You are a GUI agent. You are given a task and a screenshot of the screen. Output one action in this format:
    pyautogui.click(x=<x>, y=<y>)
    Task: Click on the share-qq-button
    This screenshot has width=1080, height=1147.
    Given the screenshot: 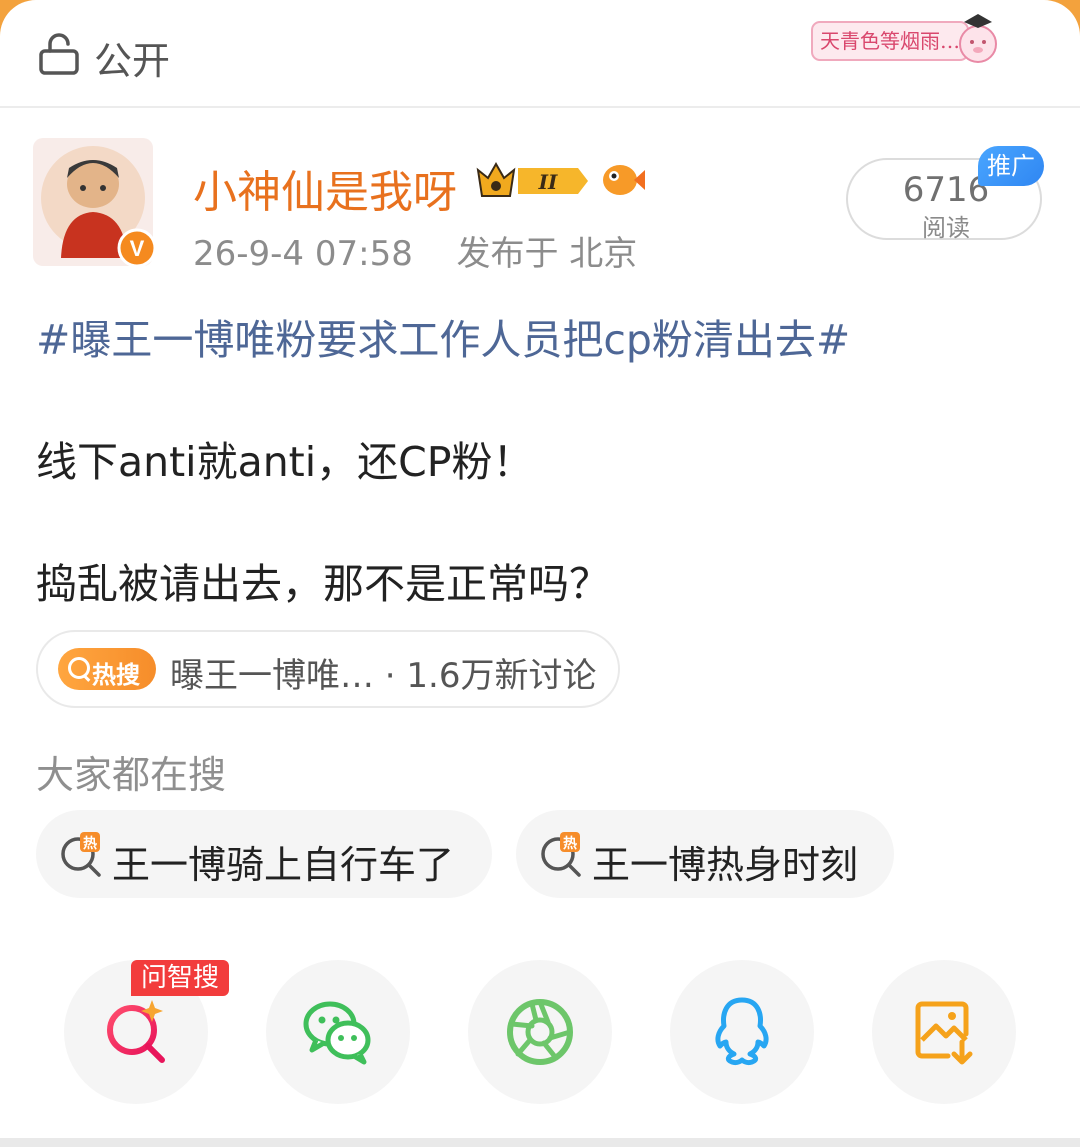 What is the action you would take?
    pyautogui.click(x=742, y=1032)
    